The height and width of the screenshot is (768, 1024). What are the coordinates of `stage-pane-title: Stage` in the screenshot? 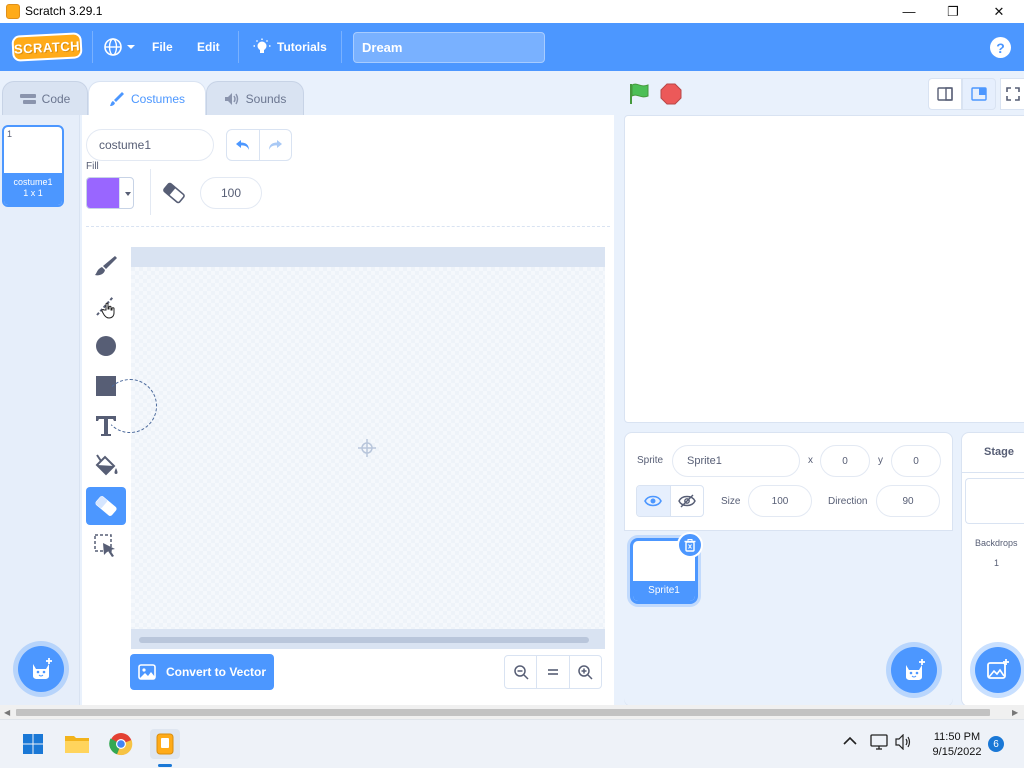 It's located at (999, 452).